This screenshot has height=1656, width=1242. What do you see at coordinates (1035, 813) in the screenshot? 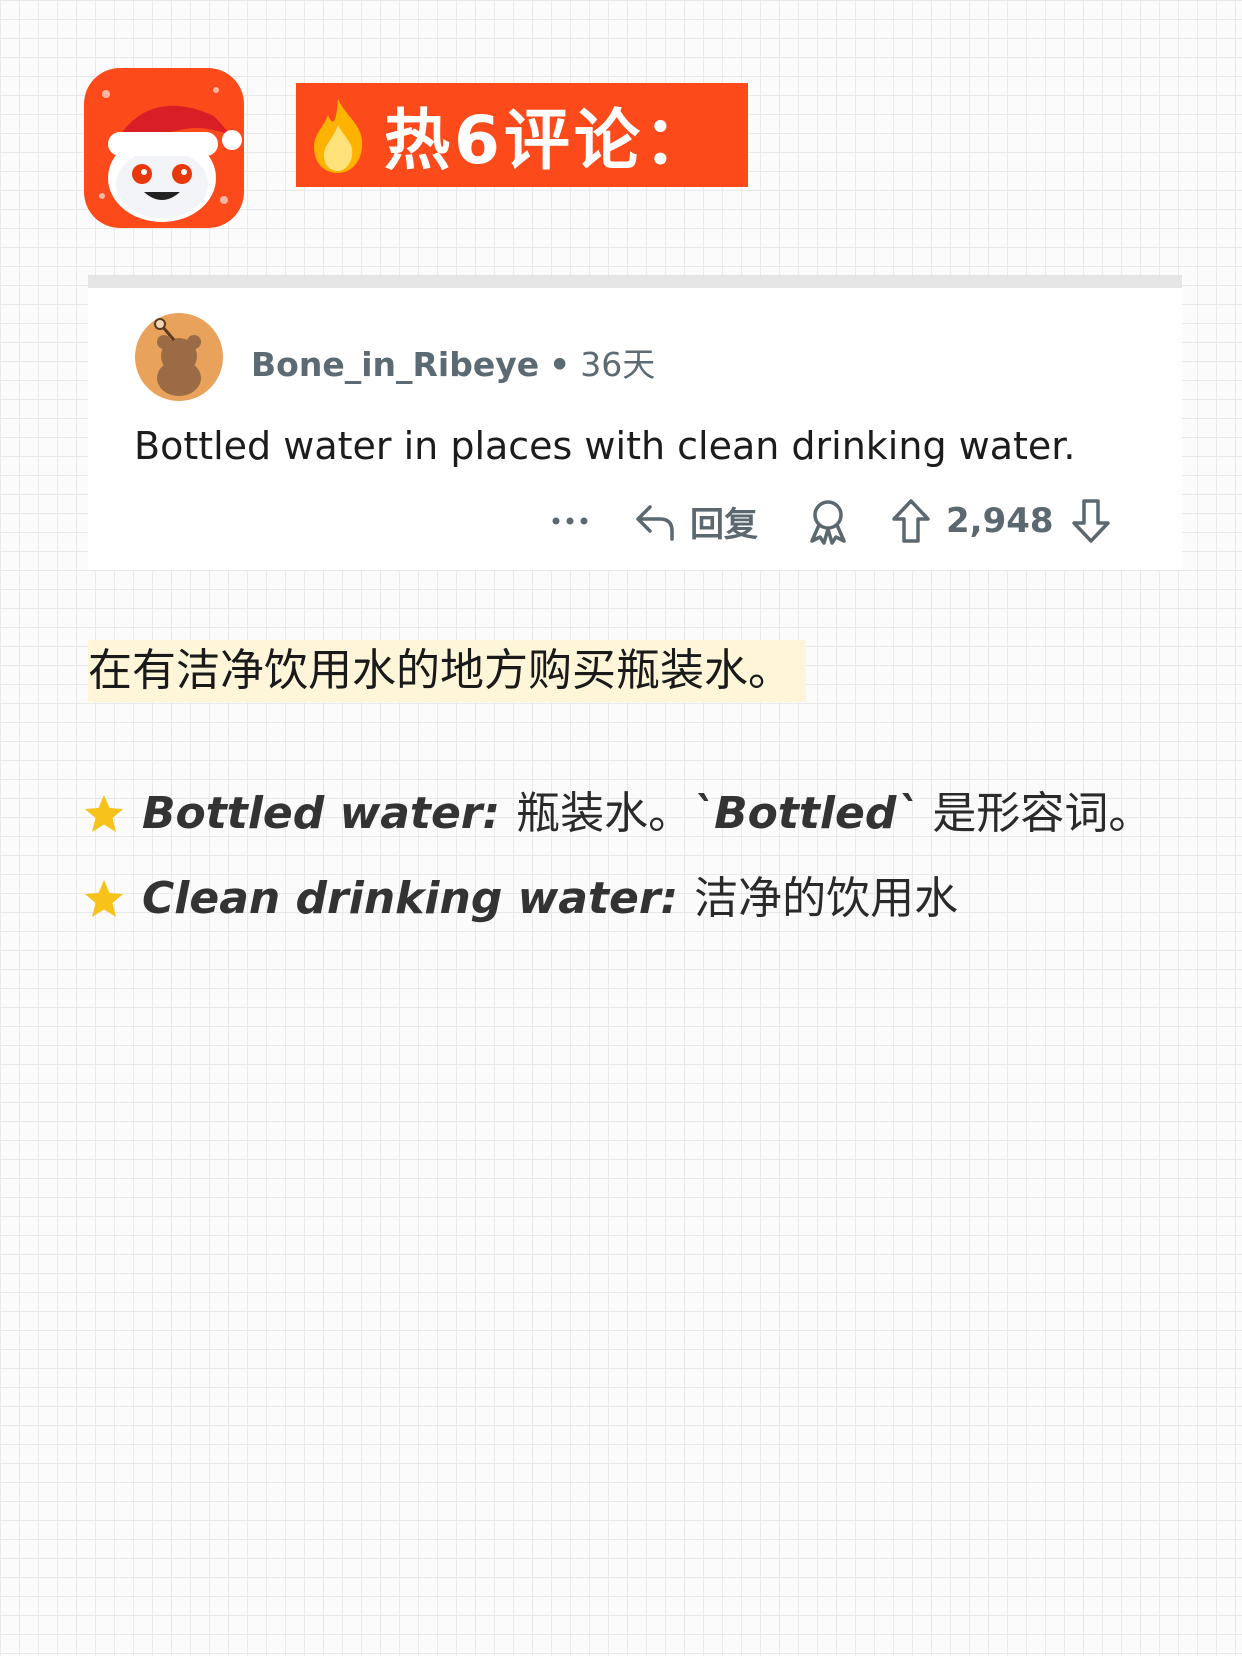
I see `vocab-definition-suffix: 是形容词。` at bounding box center [1035, 813].